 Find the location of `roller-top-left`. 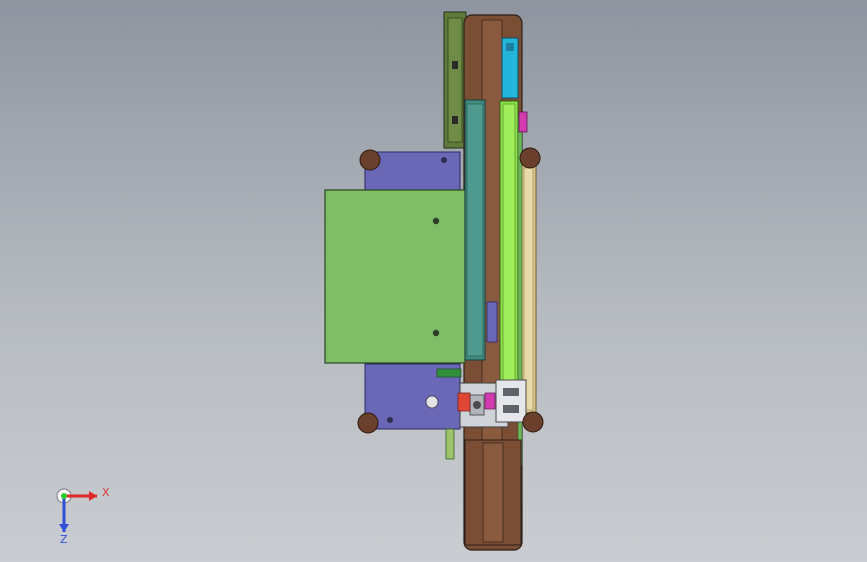

roller-top-left is located at coordinates (370, 160).